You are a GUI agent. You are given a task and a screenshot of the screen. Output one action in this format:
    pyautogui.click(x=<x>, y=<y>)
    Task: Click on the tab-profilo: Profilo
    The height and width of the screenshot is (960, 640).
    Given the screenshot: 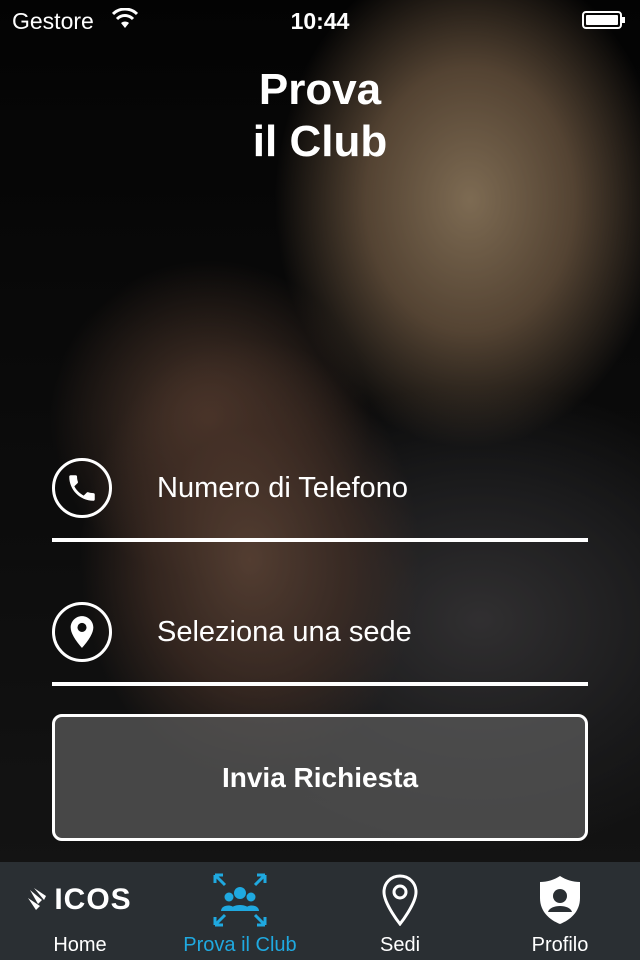 What is the action you would take?
    pyautogui.click(x=560, y=911)
    